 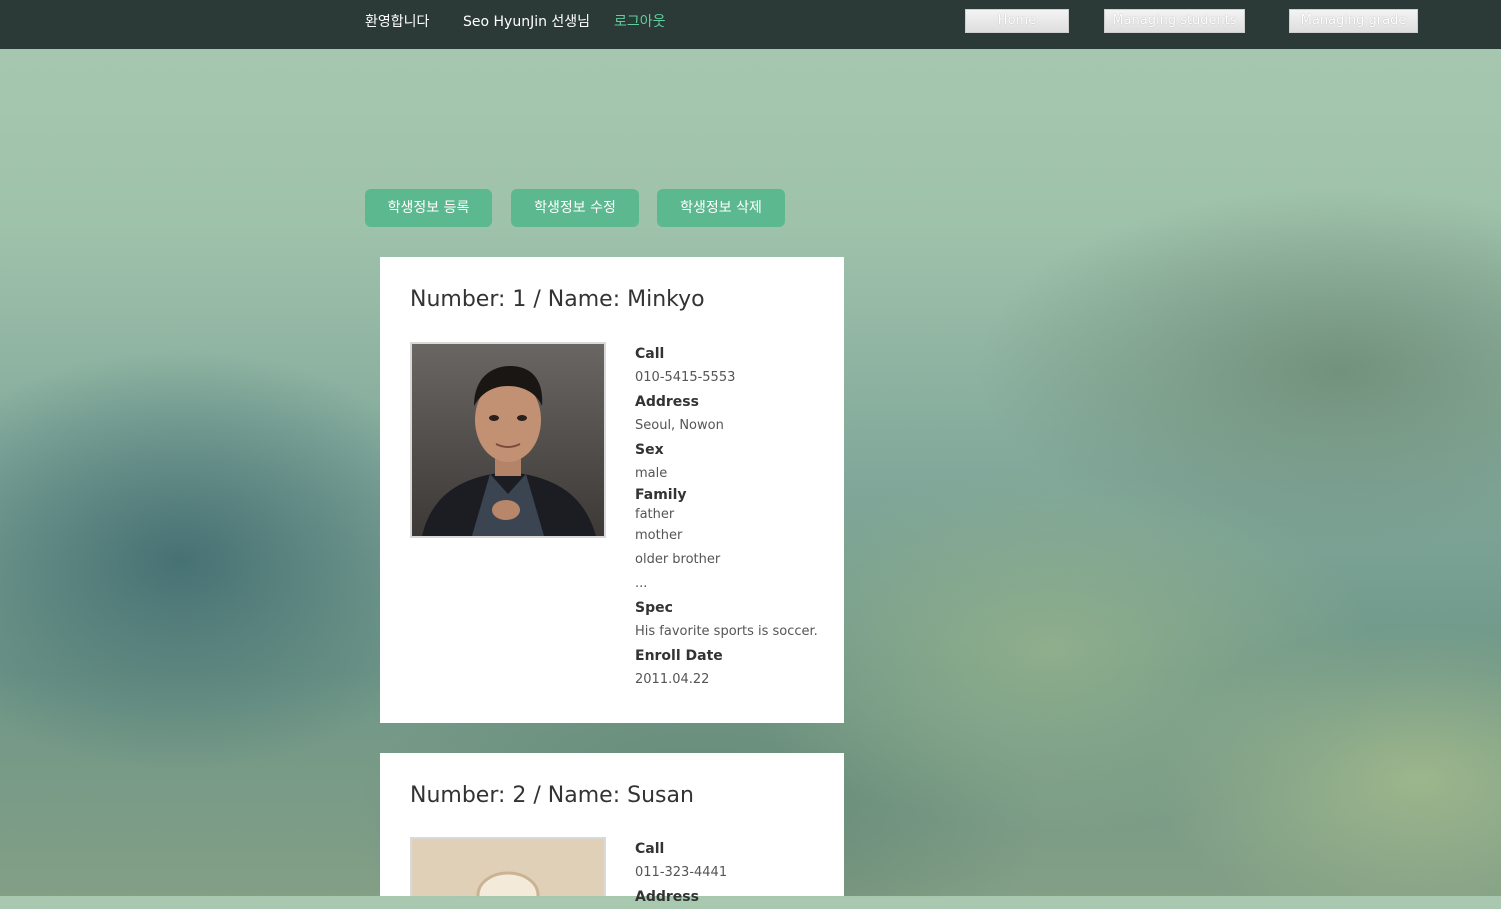 I want to click on call-value: 010-5415-5553, so click(x=685, y=377).